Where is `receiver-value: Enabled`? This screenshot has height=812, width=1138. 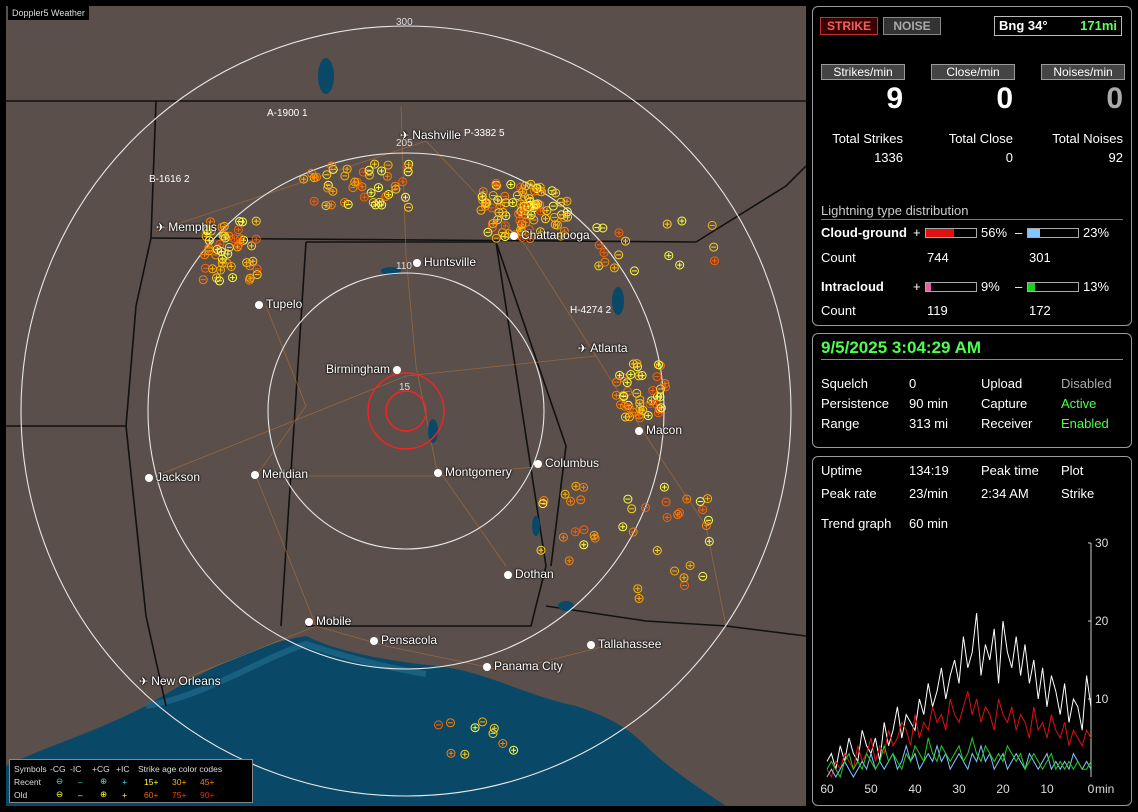 receiver-value: Enabled is located at coordinates (1085, 423).